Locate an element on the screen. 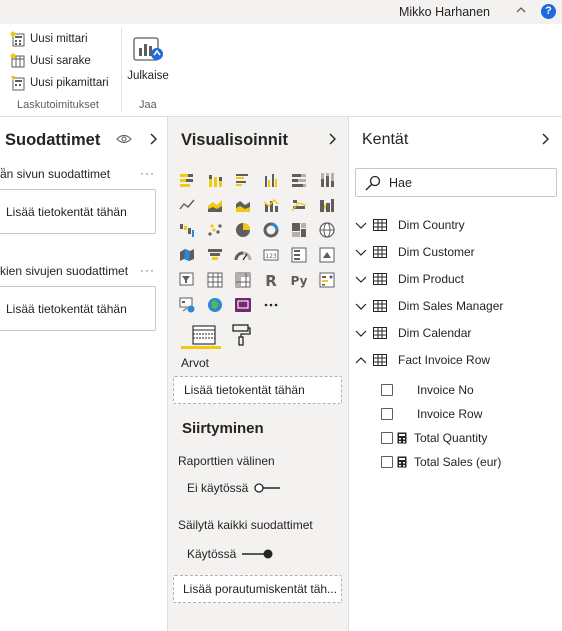 The image size is (562, 631). arcgis-icon is located at coordinates (215, 305).